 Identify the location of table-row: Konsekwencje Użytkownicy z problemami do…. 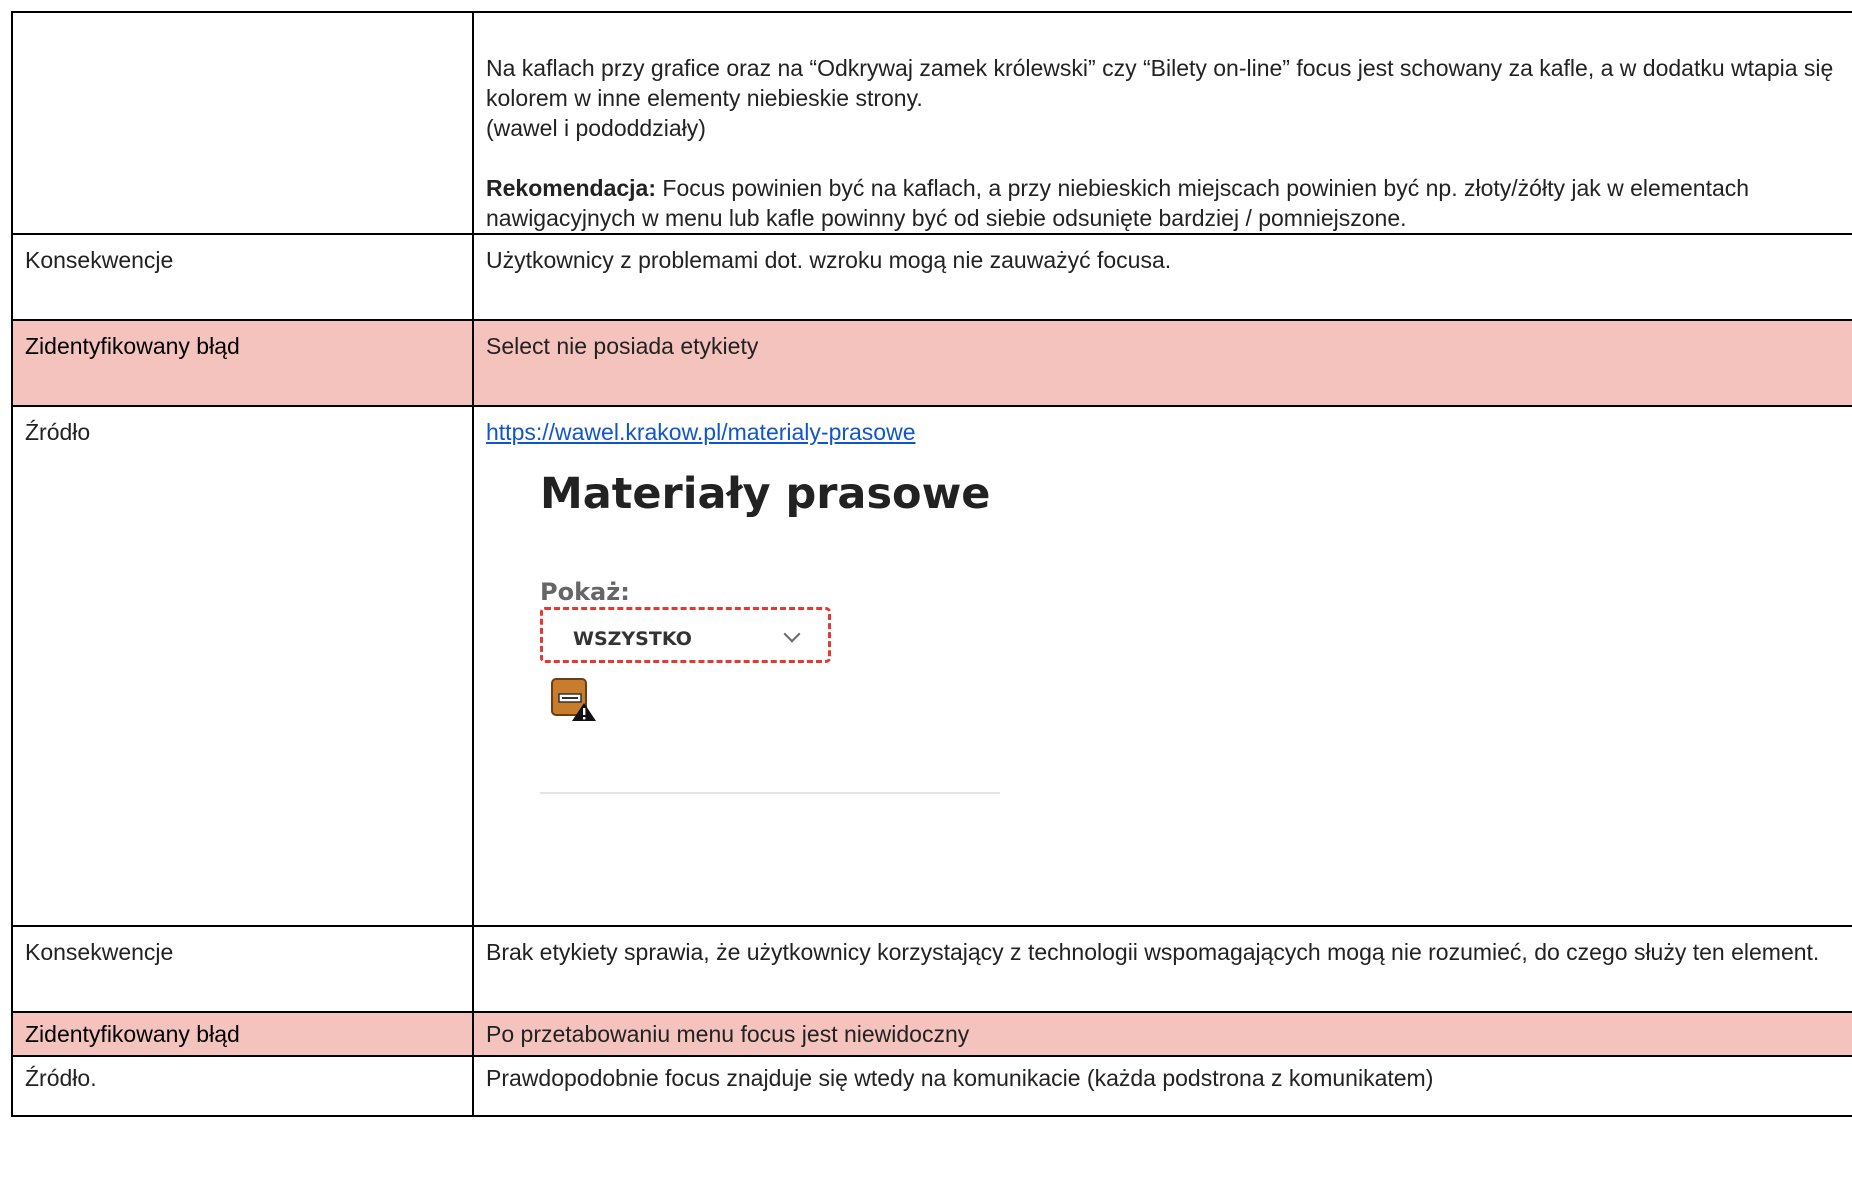
(931, 277).